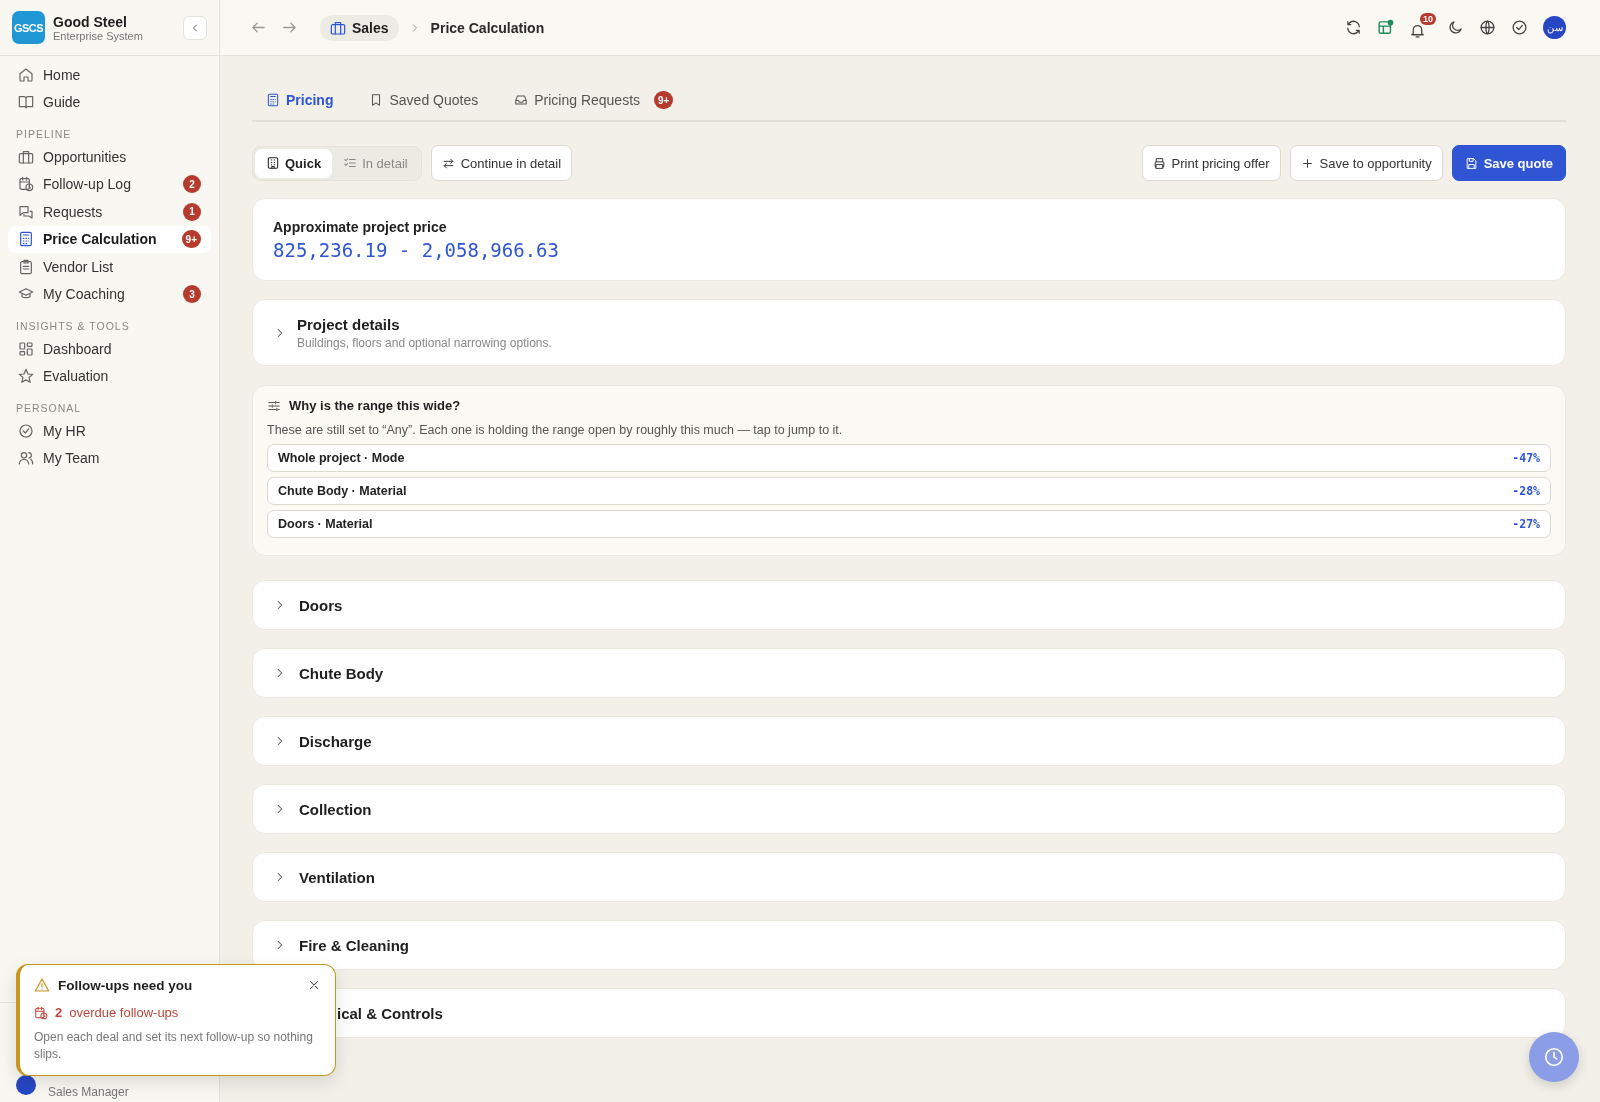  I want to click on price-range: 825,236.19 - 2,058,966.63, so click(416, 250).